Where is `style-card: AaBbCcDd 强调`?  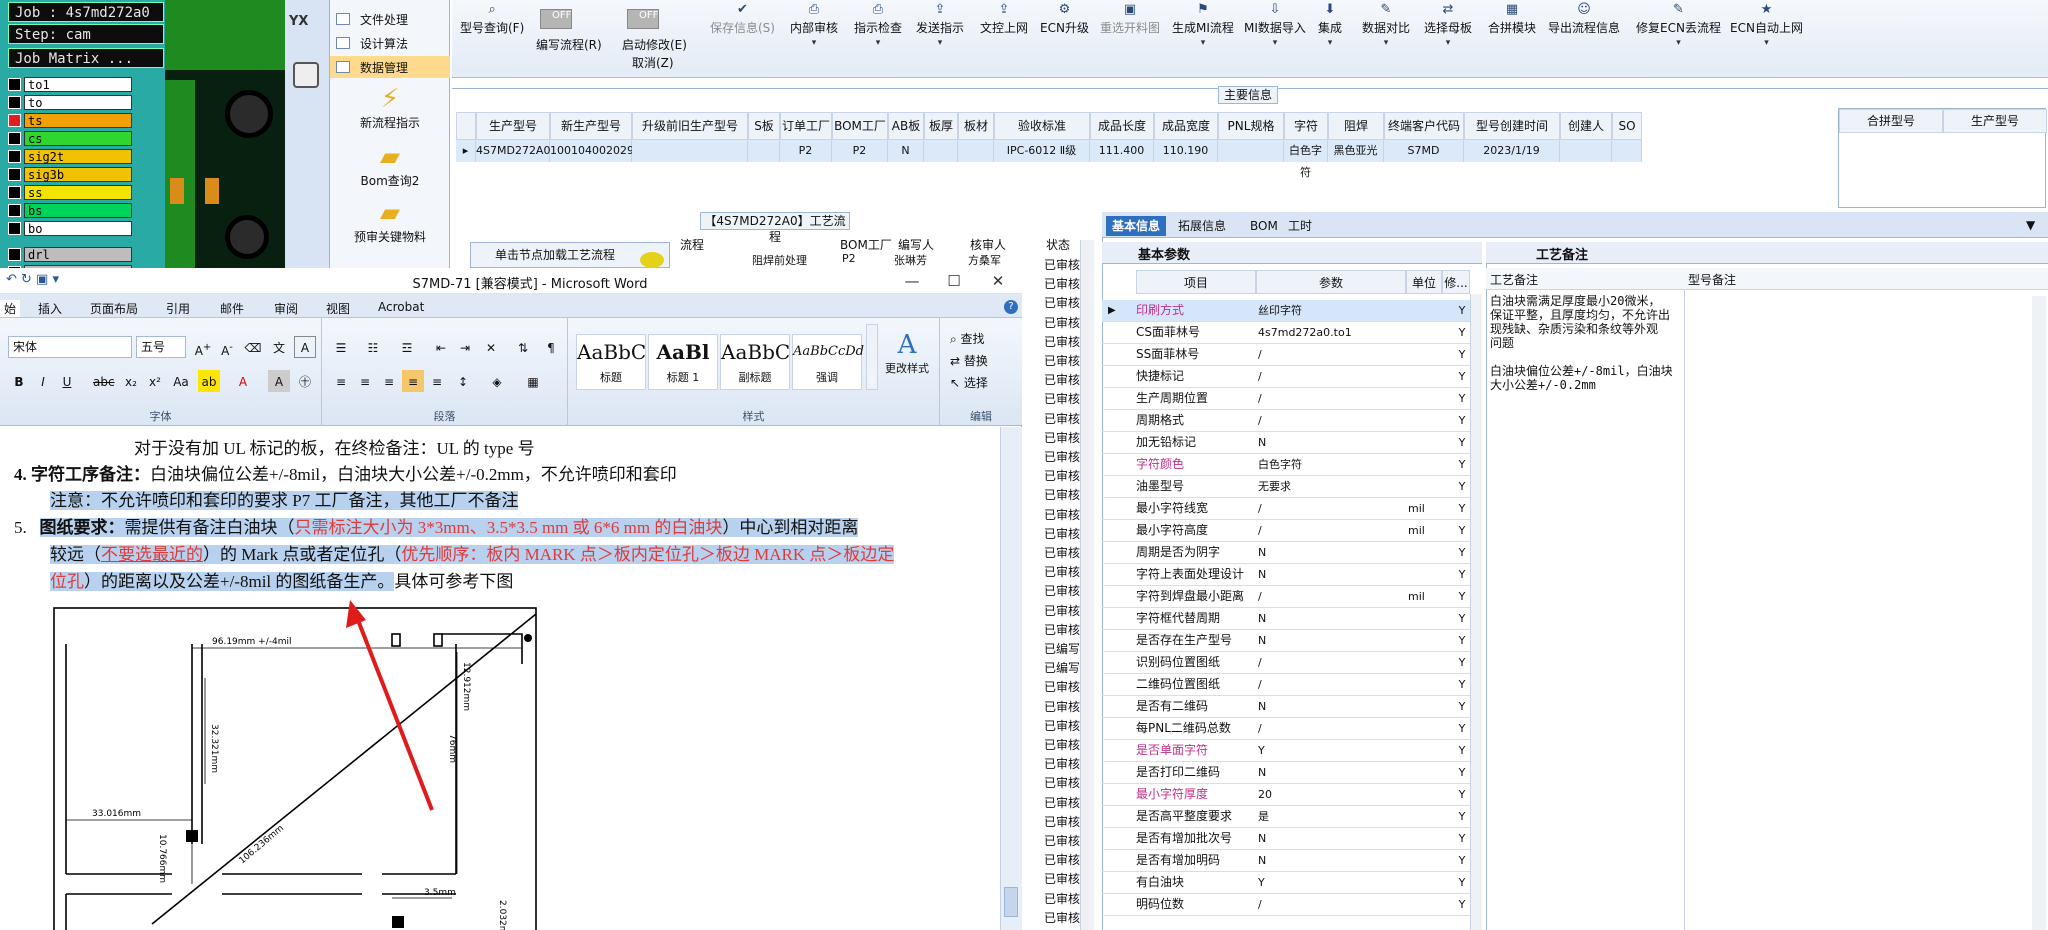
style-card: AaBbCcDd 强调 is located at coordinates (828, 362).